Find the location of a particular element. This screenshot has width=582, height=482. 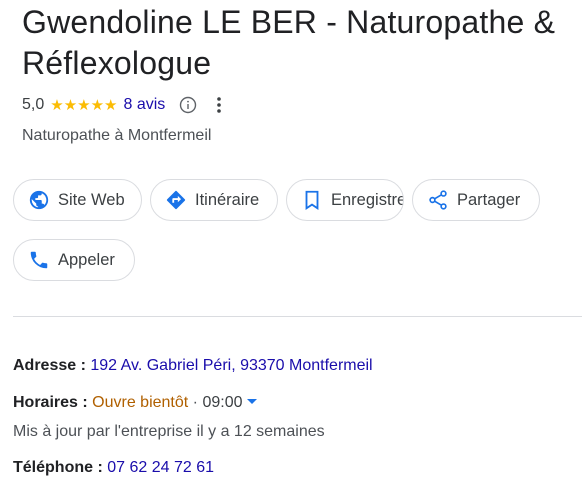

hours-time: 09:00 is located at coordinates (222, 402).